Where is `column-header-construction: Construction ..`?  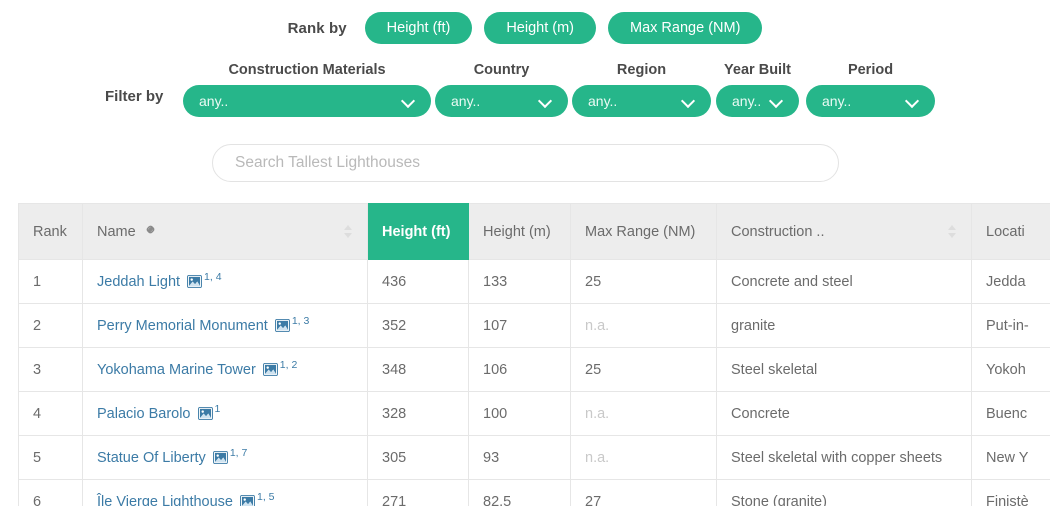
column-header-construction: Construction .. is located at coordinates (844, 231).